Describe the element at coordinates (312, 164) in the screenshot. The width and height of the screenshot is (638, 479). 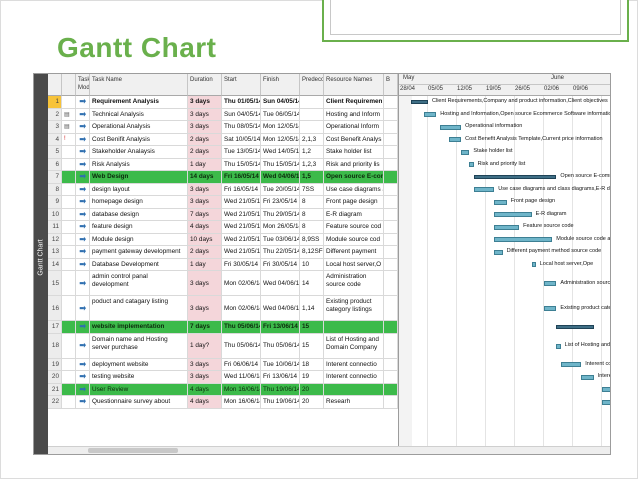
I see `predecessors-cell: 1,2,3` at that location.